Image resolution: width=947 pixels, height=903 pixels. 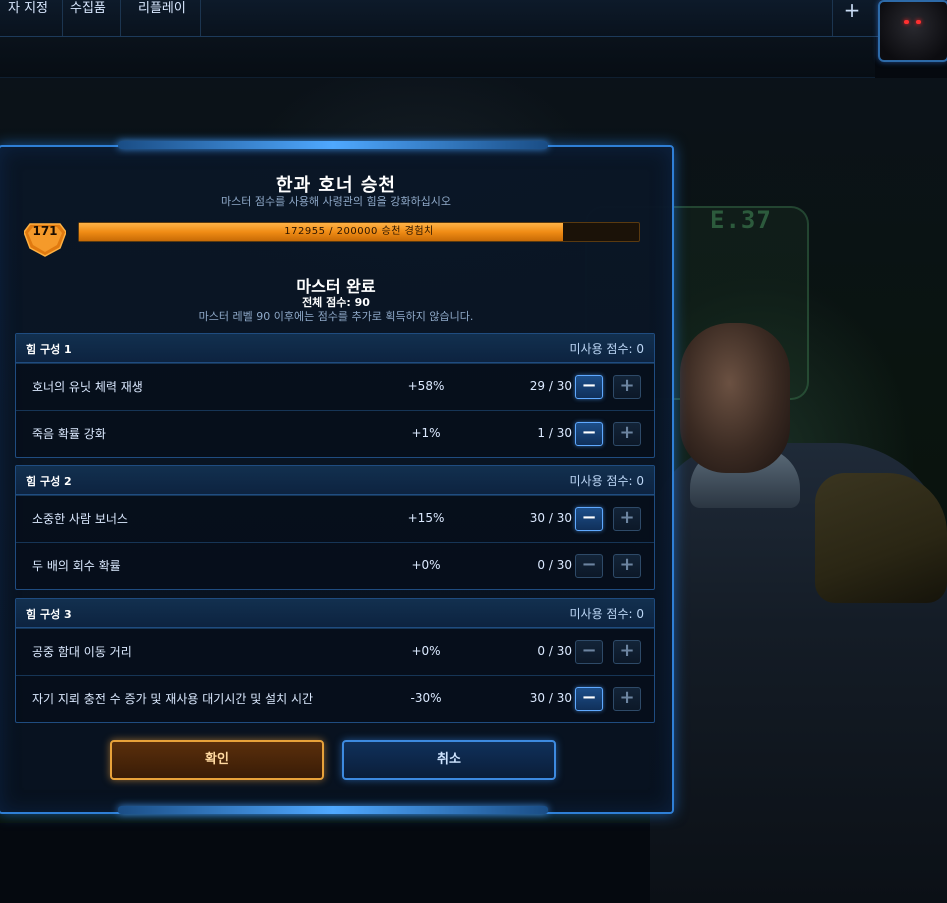 I want to click on mastery-row: 호너의 유닛 체력 재생 +58% 29 / 30 − +, so click(x=335, y=386).